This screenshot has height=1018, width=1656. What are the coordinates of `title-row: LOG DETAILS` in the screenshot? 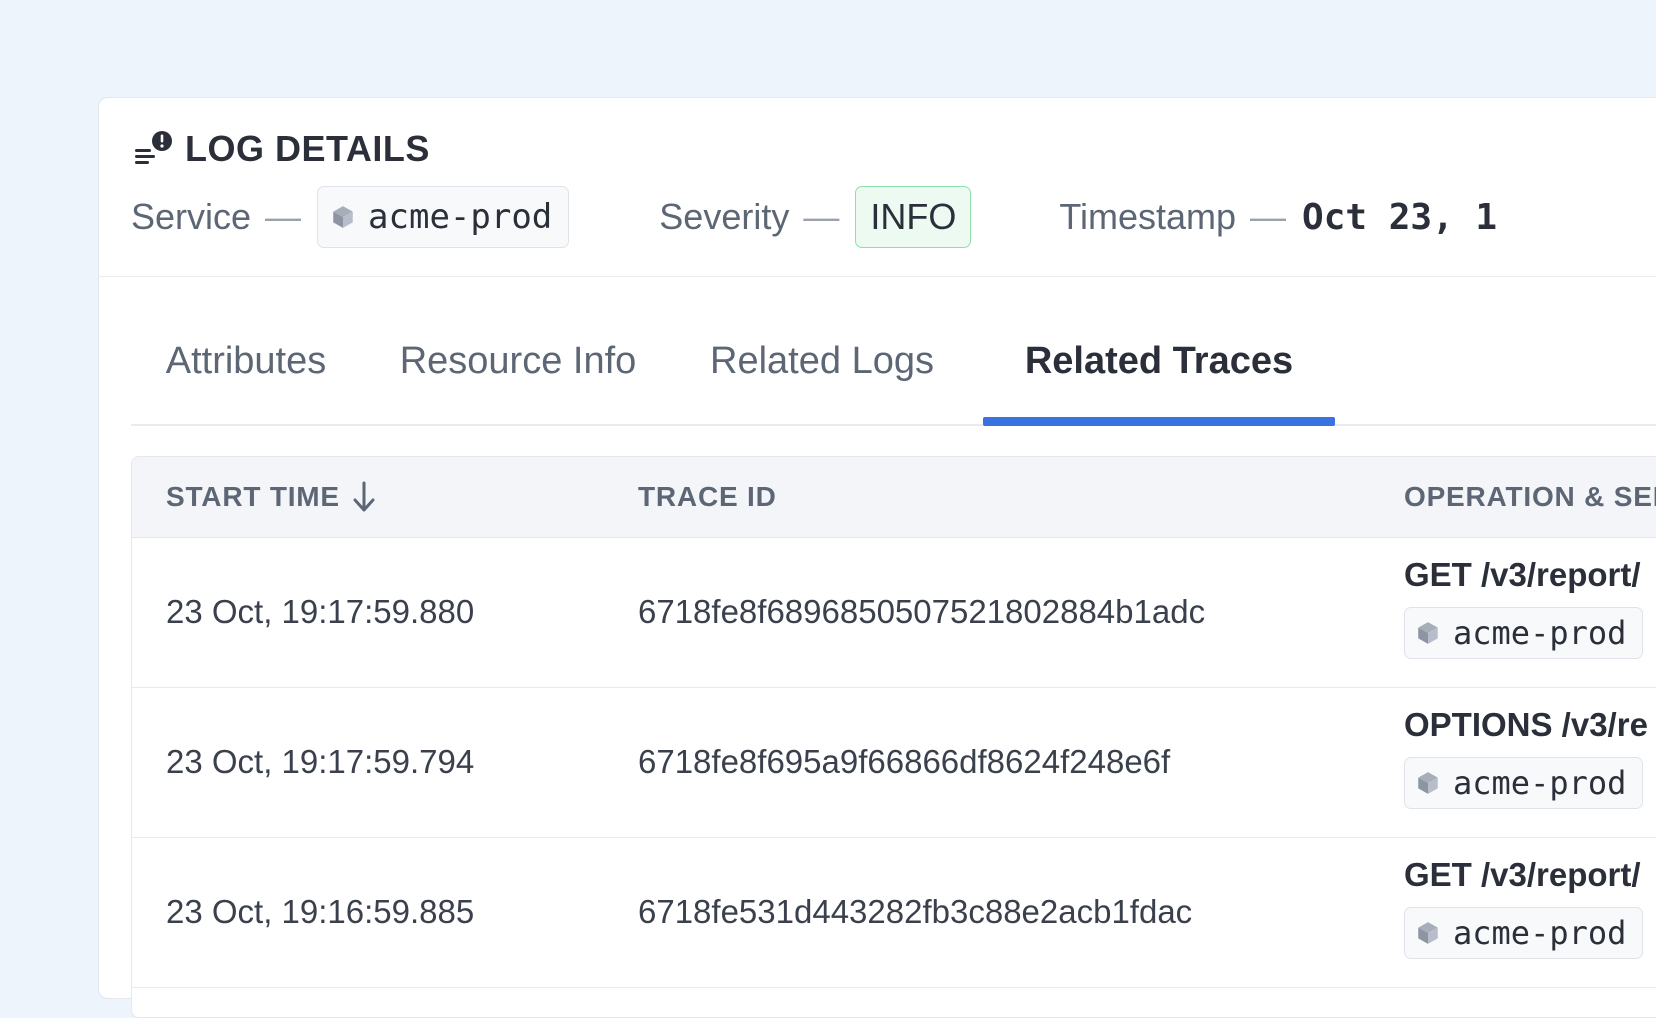 It's located at (281, 149).